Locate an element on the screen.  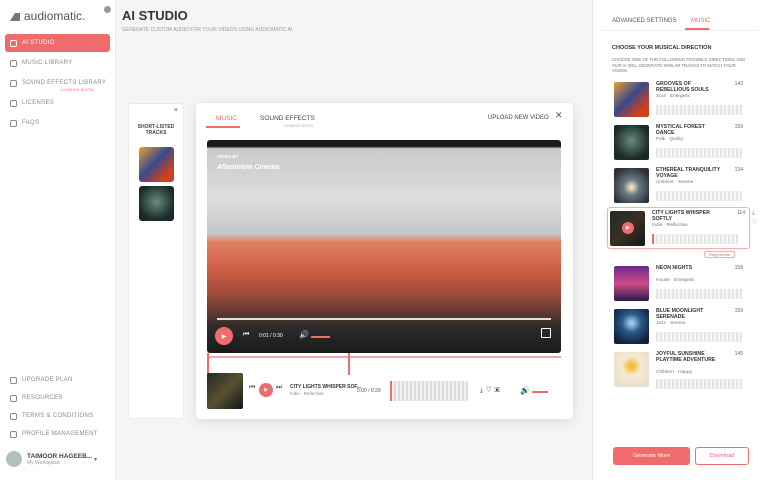
sidebar-item-resources: RESOURCES is located at coordinates (57, 398).